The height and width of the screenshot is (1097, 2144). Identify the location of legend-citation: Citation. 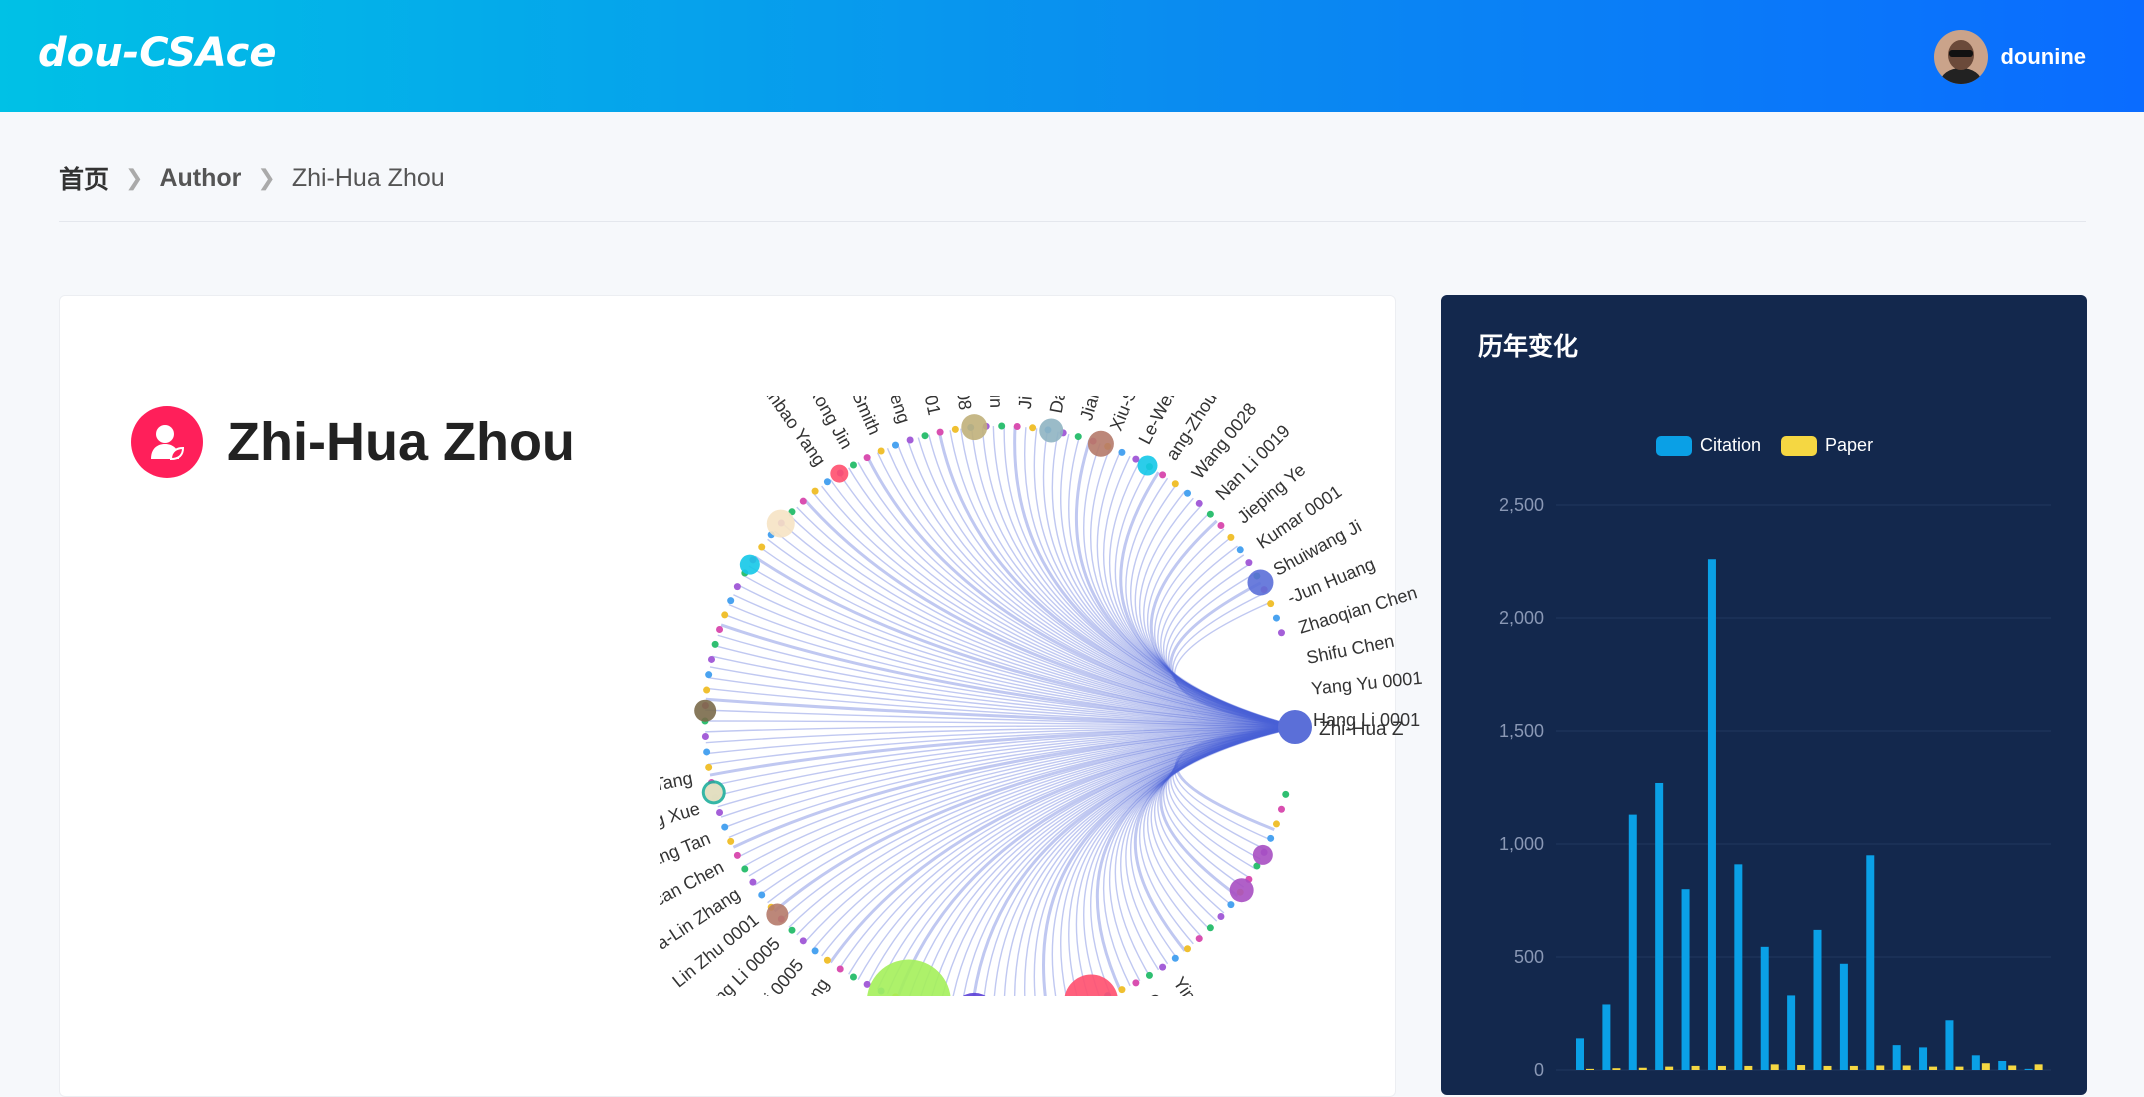
(1708, 445).